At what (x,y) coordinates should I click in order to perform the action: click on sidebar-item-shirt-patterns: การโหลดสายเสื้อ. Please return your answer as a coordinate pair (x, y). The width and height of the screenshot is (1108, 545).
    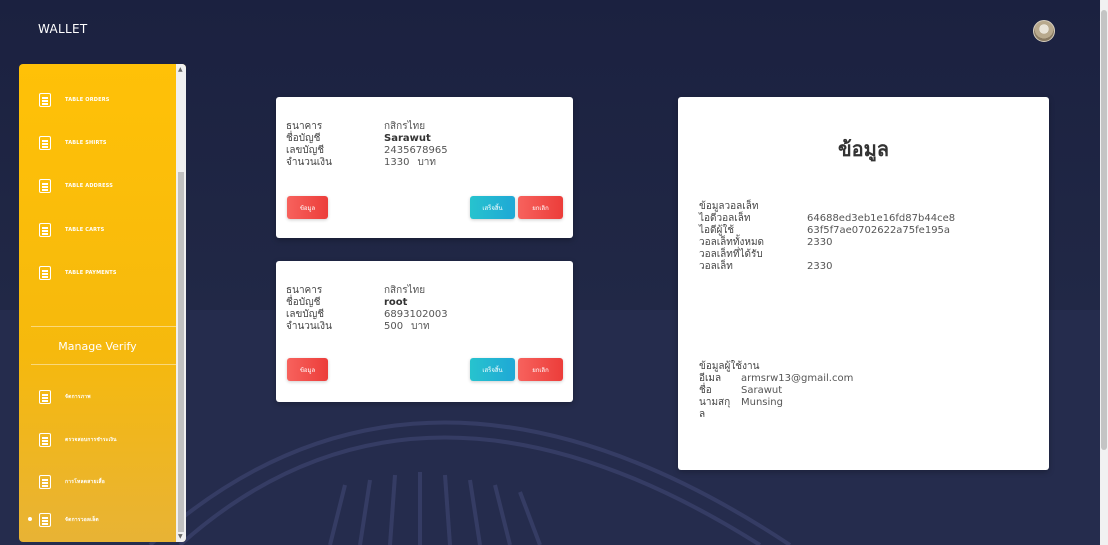
    Looking at the image, I should click on (72, 482).